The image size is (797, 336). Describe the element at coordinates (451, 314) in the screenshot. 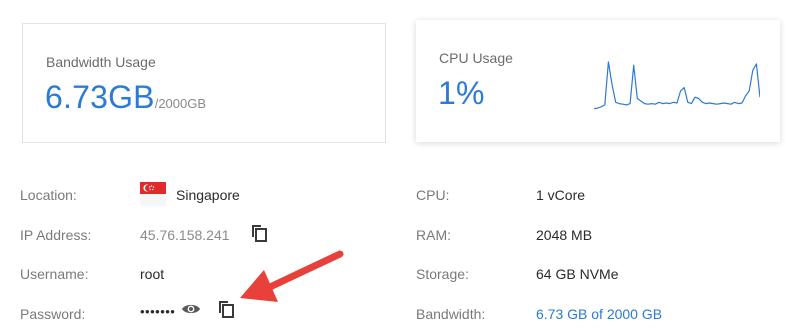

I see `bandwidth-label: Bandwidth:` at that location.